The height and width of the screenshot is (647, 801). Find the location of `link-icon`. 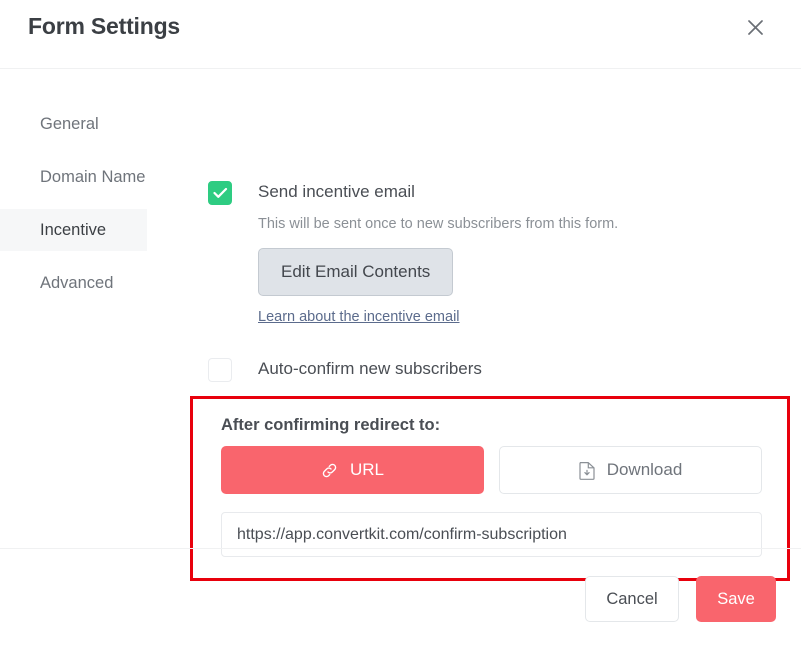

link-icon is located at coordinates (329, 470).